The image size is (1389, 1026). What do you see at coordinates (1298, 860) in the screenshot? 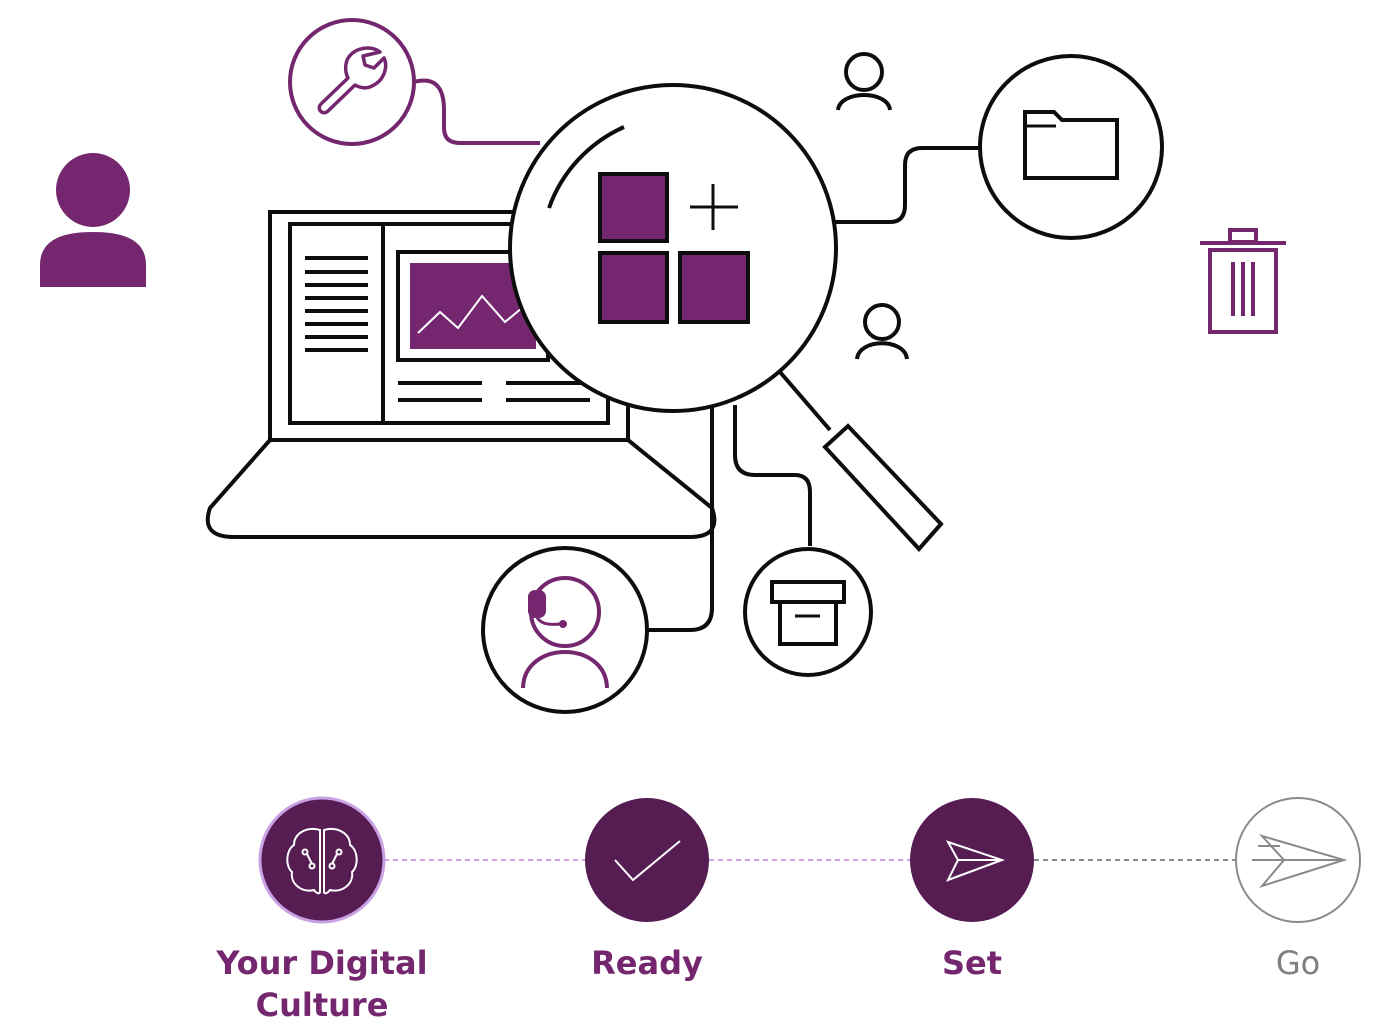
I see `step-go` at bounding box center [1298, 860].